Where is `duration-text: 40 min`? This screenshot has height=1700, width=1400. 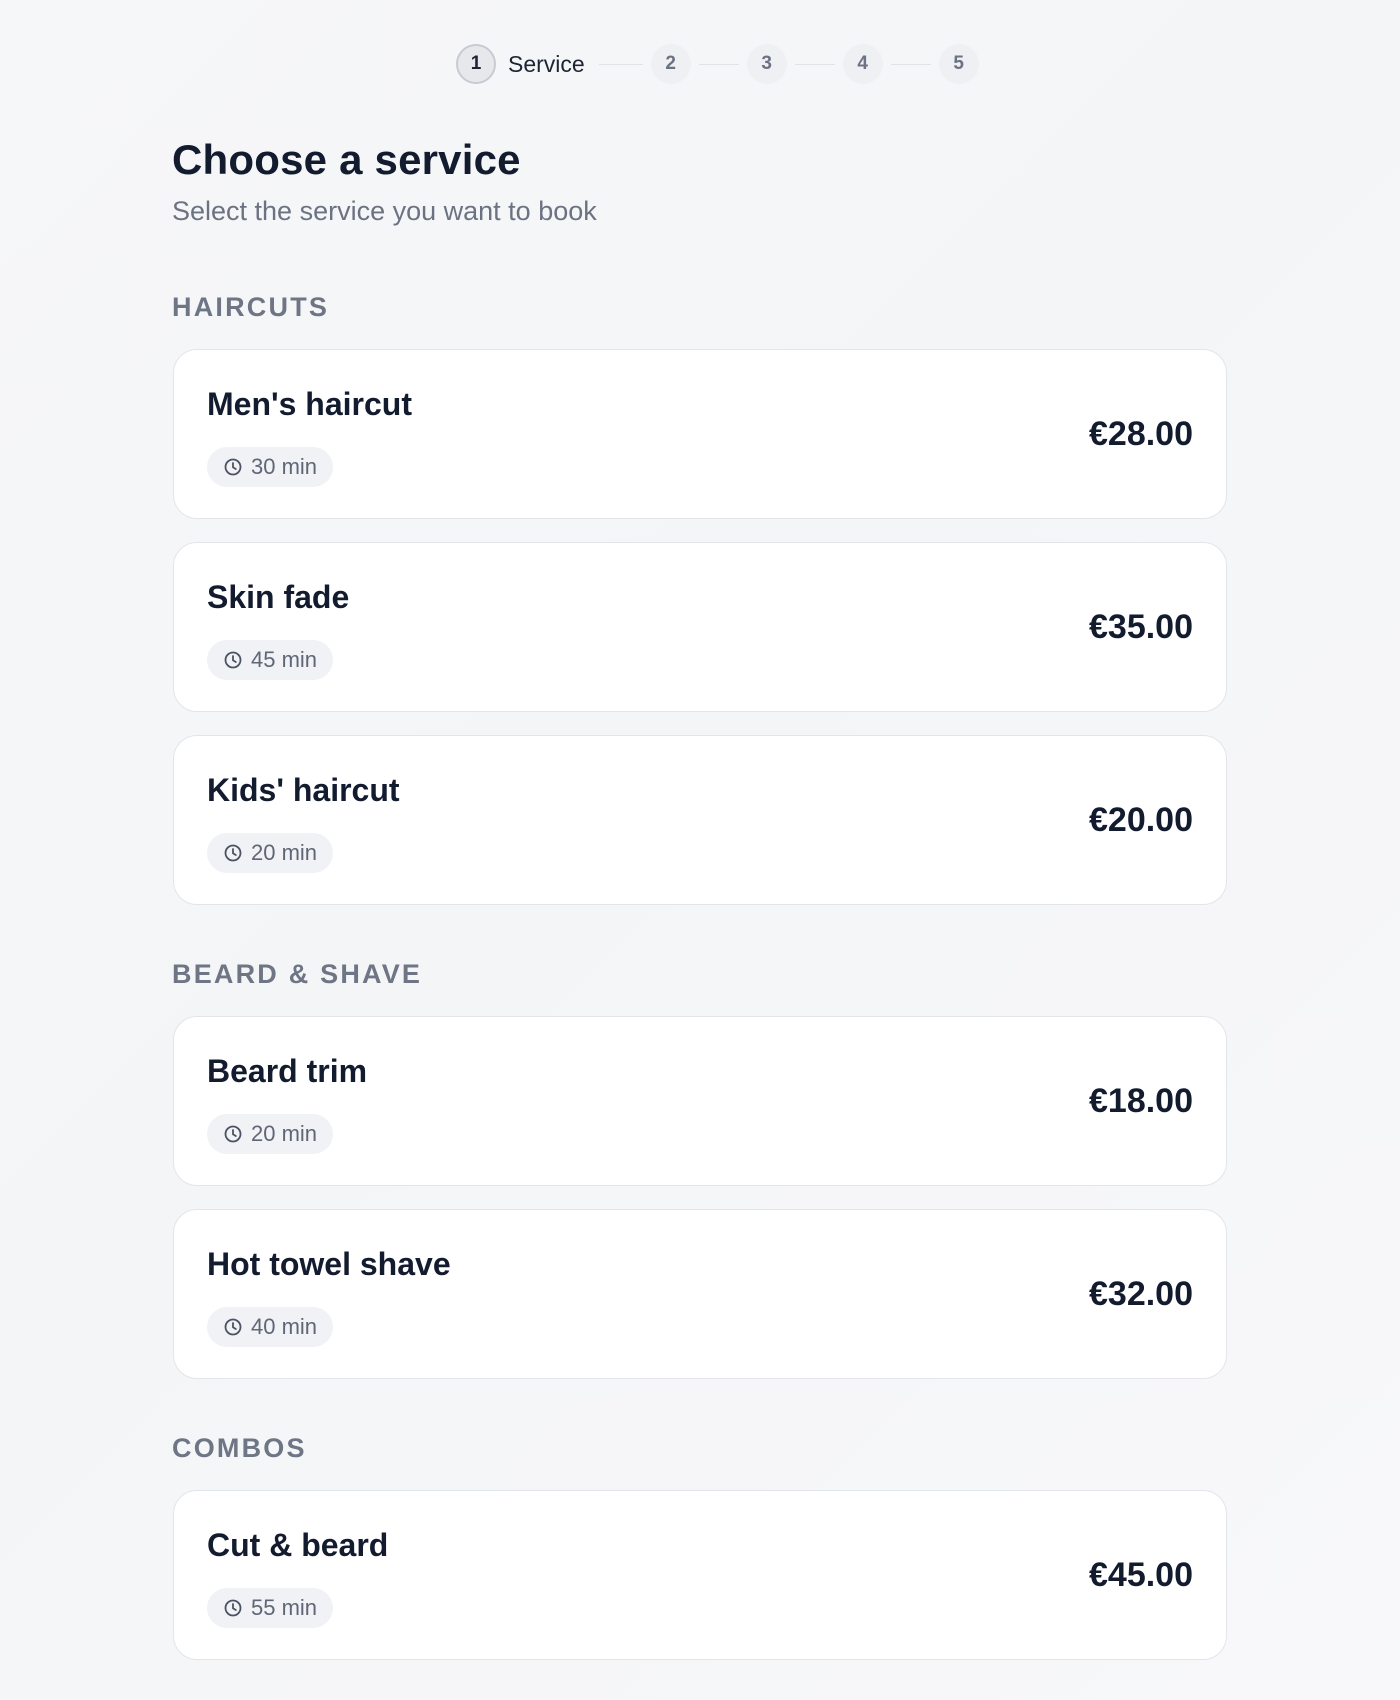 duration-text: 40 min is located at coordinates (284, 1326).